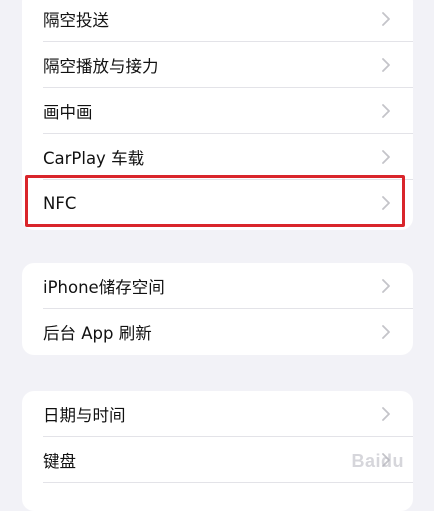  I want to click on settings-row-label: 键盘, so click(59, 461).